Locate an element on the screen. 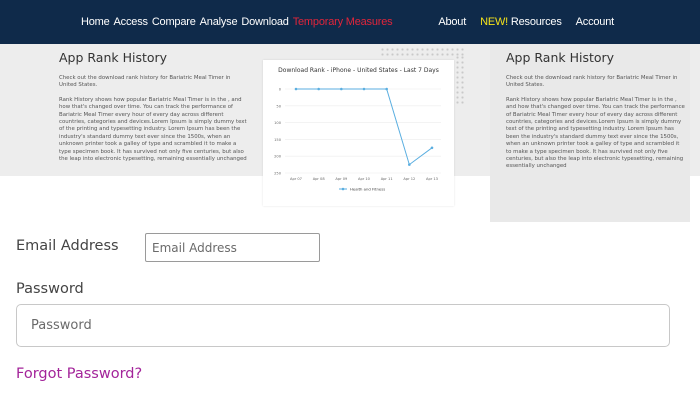  y-tick-label: 50 is located at coordinates (278, 106).